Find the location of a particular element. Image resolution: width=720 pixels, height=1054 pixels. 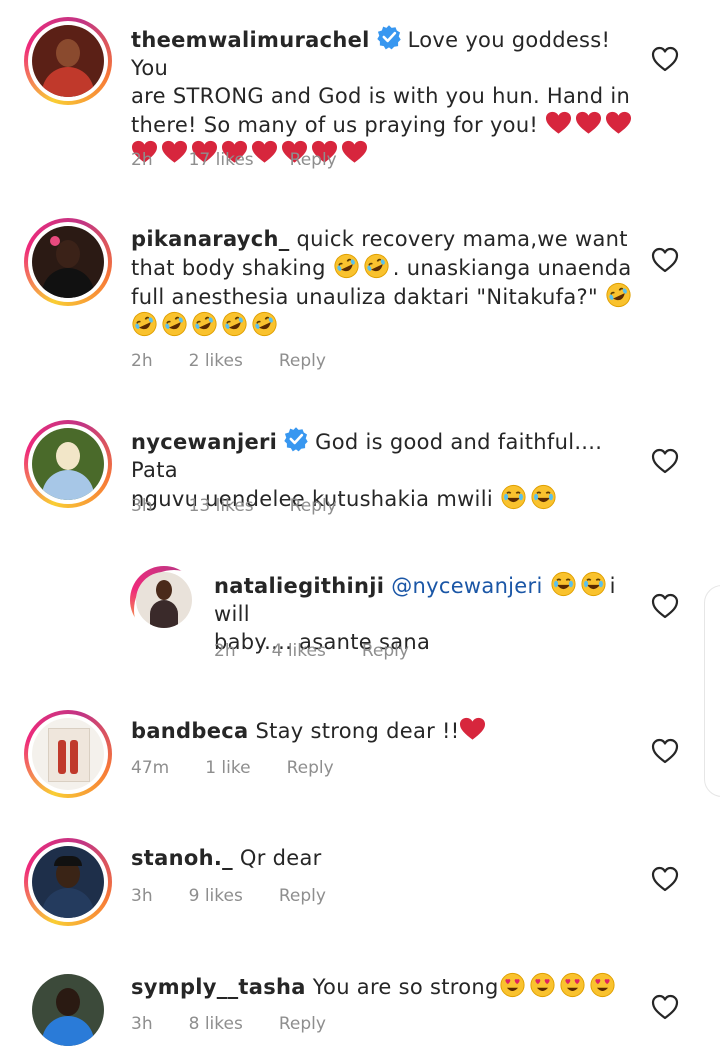

username: nycewanjeri is located at coordinates (204, 442).